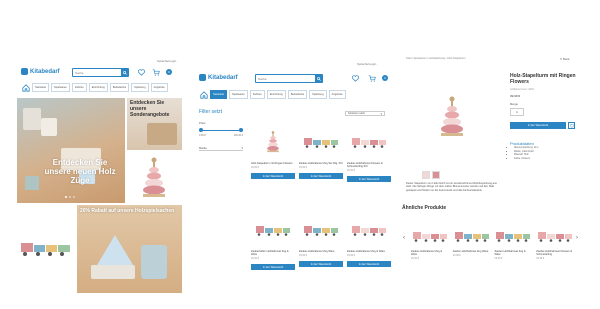 This screenshot has height=309, width=600. What do you see at coordinates (71, 150) in the screenshot?
I see `hero-banner: Entdecken Sie unsere neuen Holz Züge` at bounding box center [71, 150].